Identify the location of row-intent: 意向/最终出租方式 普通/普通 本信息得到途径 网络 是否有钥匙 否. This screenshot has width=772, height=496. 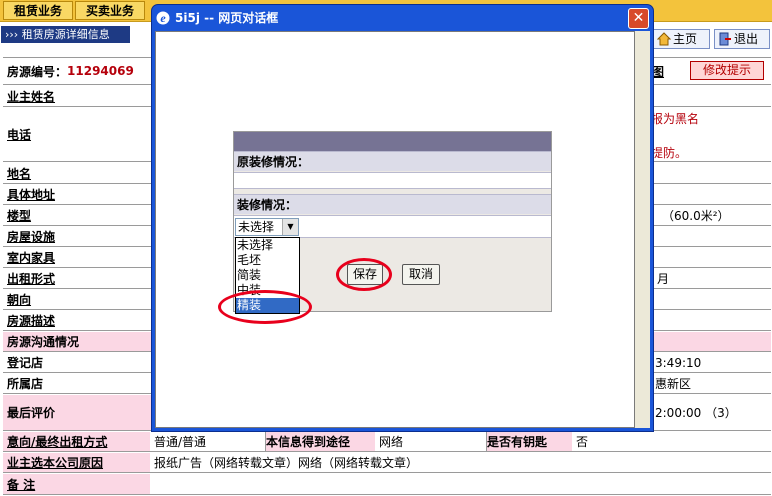
(387, 442).